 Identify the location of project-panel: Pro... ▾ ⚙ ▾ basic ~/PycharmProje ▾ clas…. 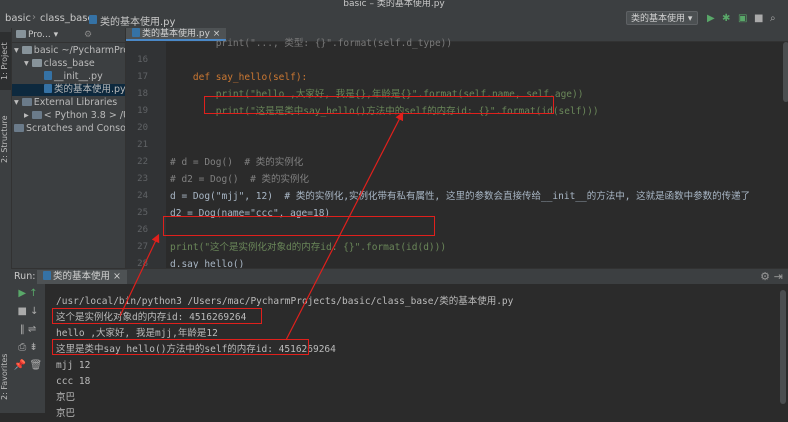
(68, 148).